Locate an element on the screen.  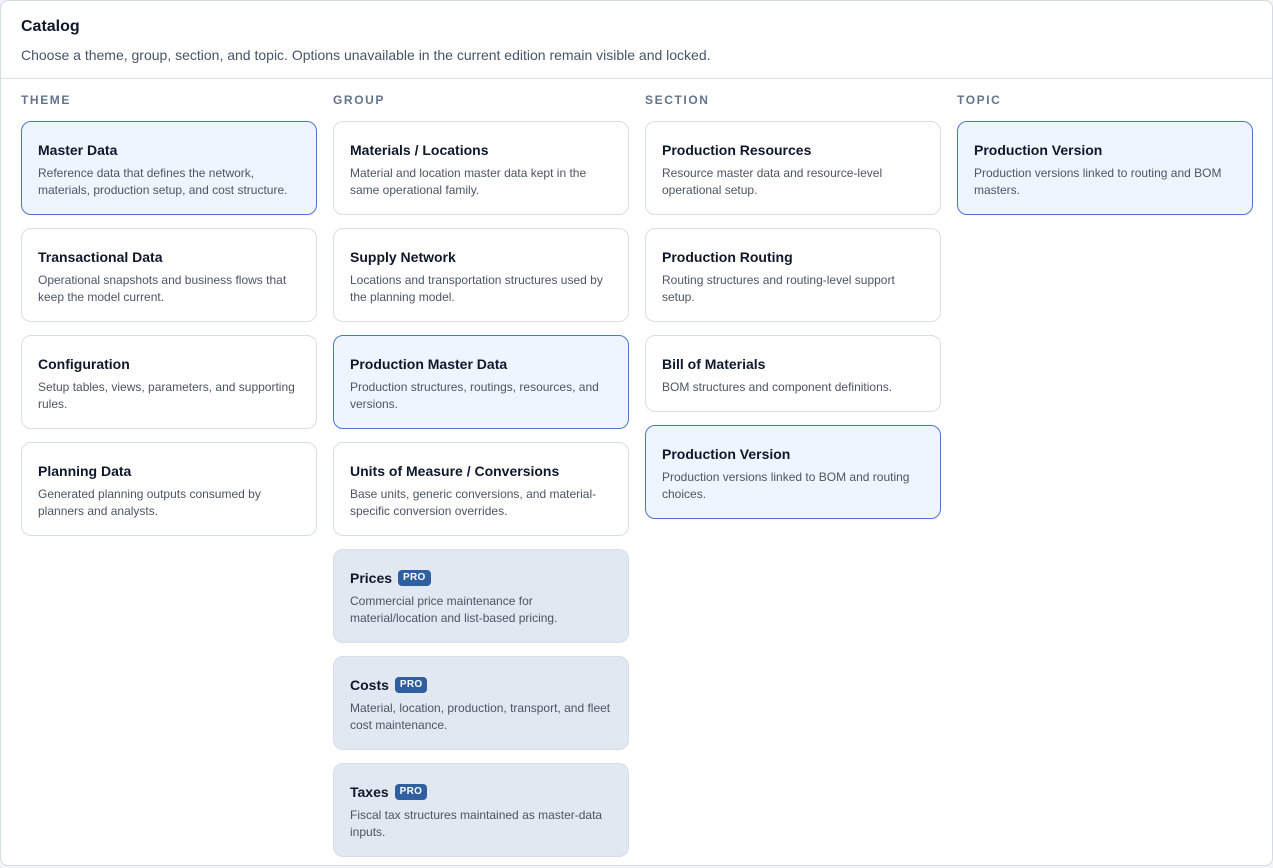
card-title: Transactional Data is located at coordinates (100, 257).